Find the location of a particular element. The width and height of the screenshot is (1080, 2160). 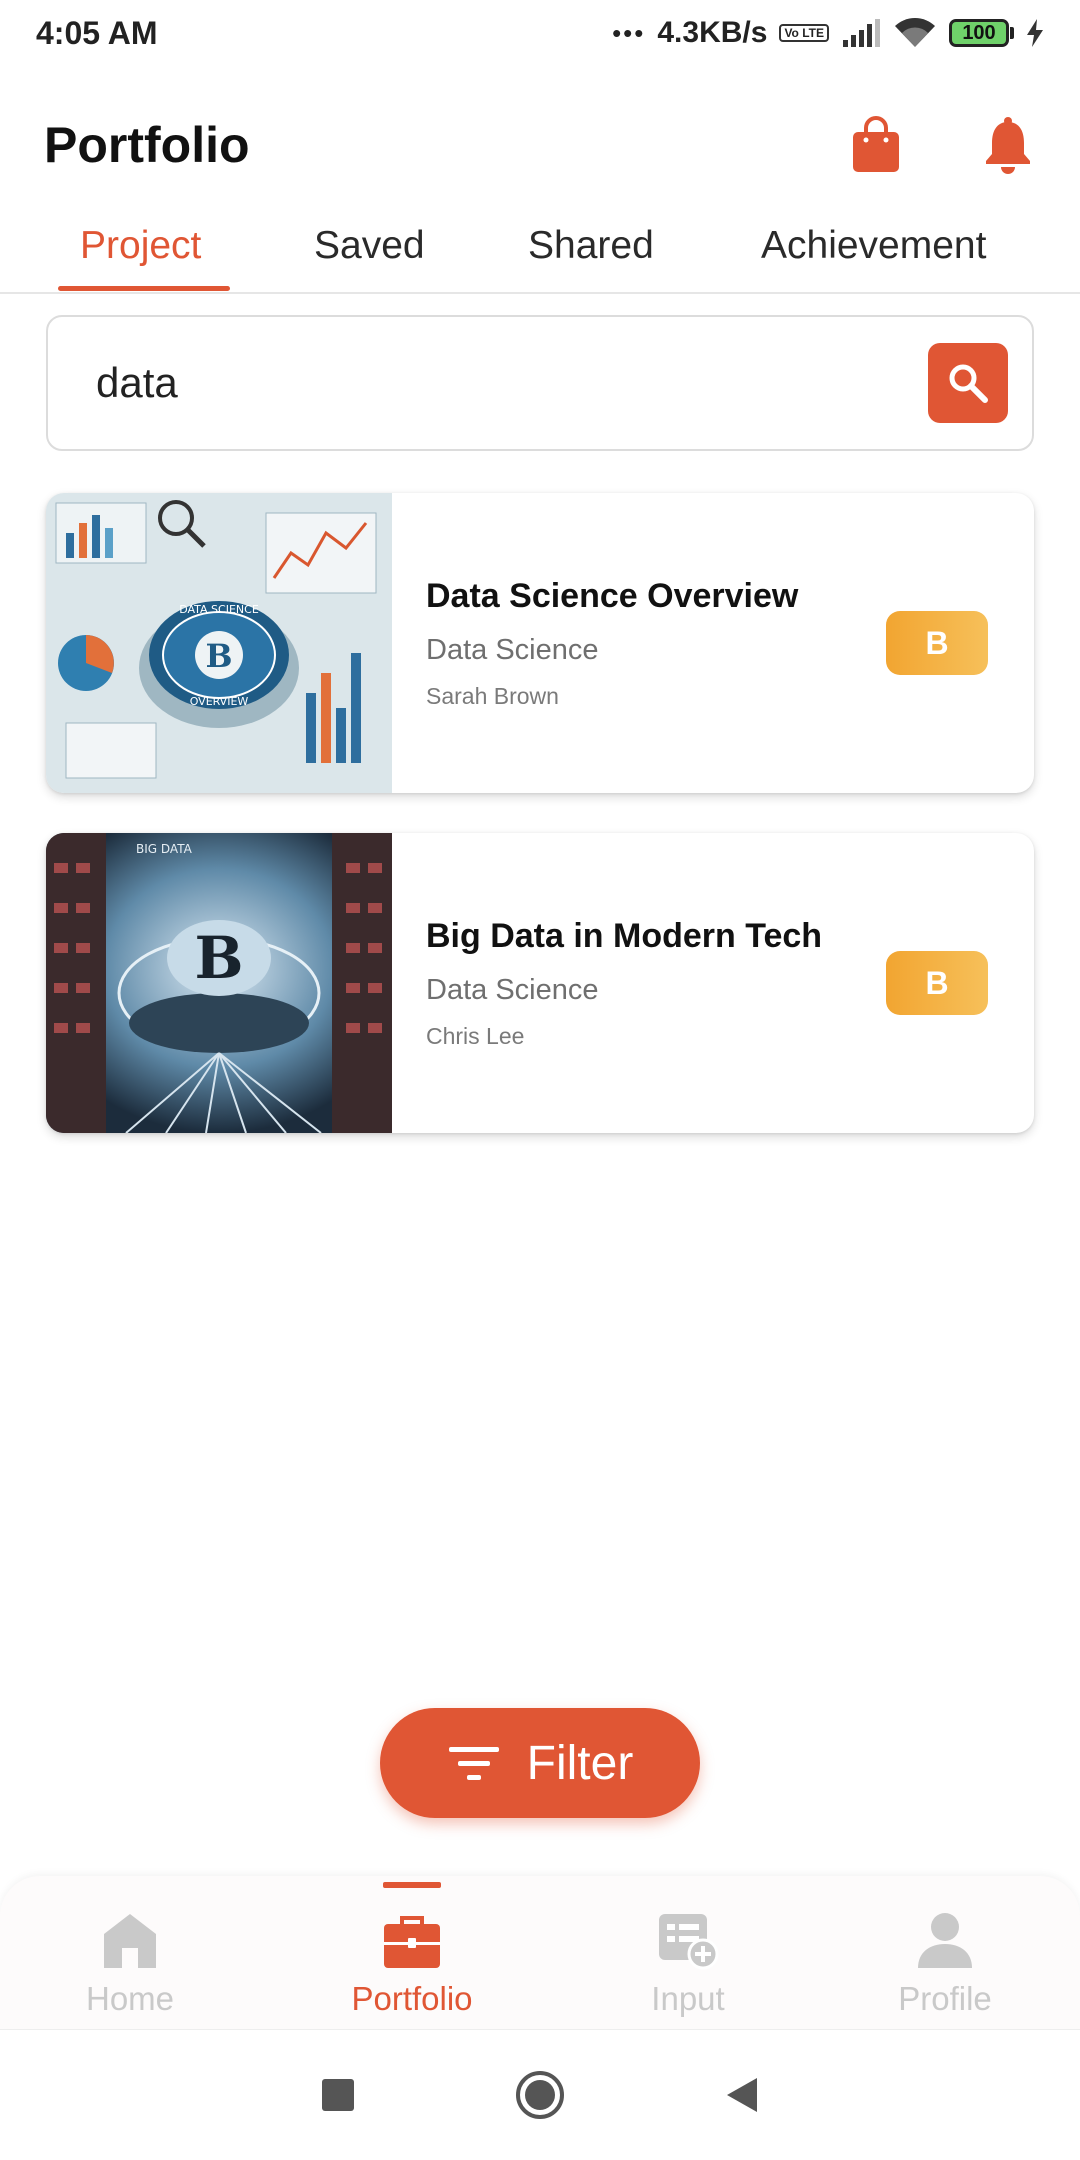

nav-label: Profile is located at coordinates (945, 1998).